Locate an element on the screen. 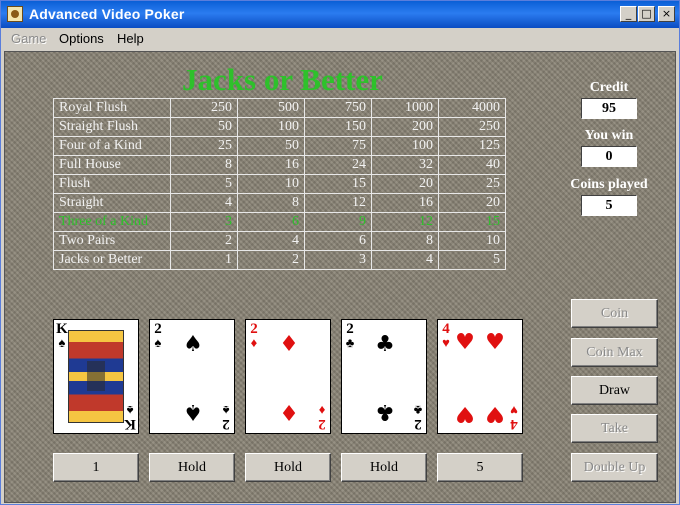  card-1: K ♠ K ♠ is located at coordinates (96, 376).